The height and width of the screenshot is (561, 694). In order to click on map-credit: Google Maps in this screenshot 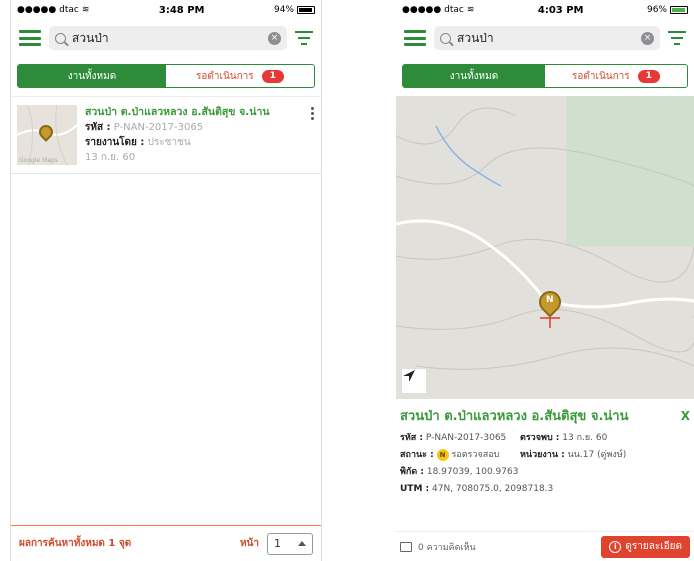, I will do `click(38, 160)`.